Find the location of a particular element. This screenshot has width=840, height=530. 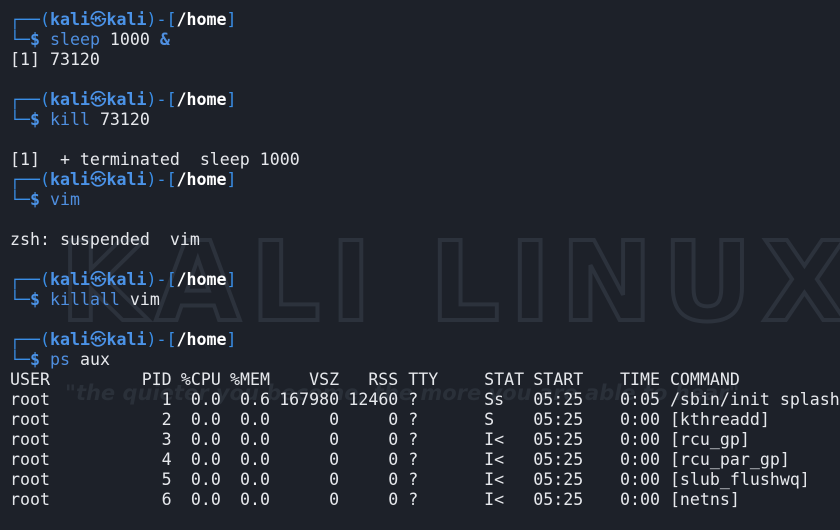

command-args: 1000 is located at coordinates (129, 39).